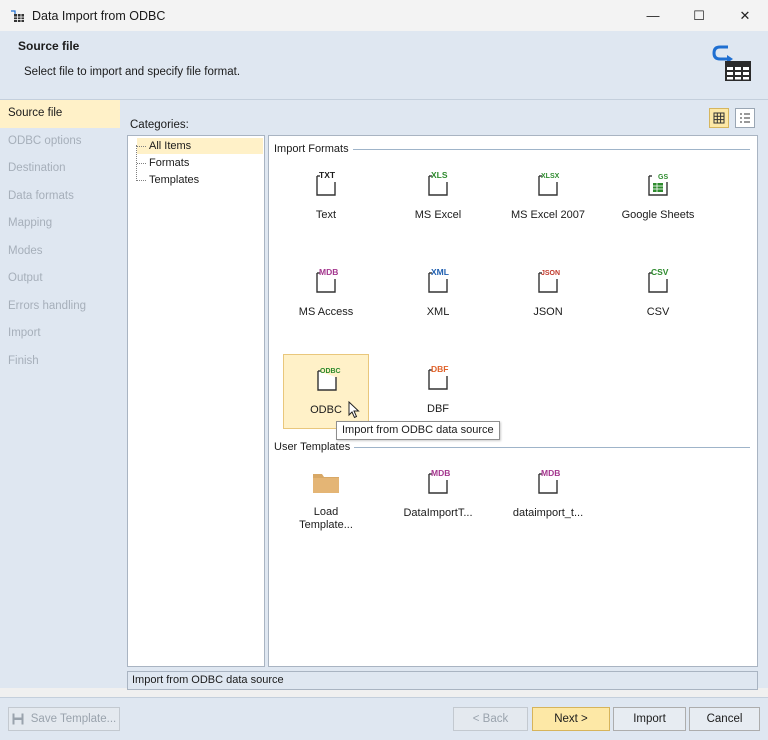 This screenshot has height=740, width=768. Describe the element at coordinates (384, 15) in the screenshot. I see `title-bar: Data Import from ODBC — ☐ ✕` at that location.